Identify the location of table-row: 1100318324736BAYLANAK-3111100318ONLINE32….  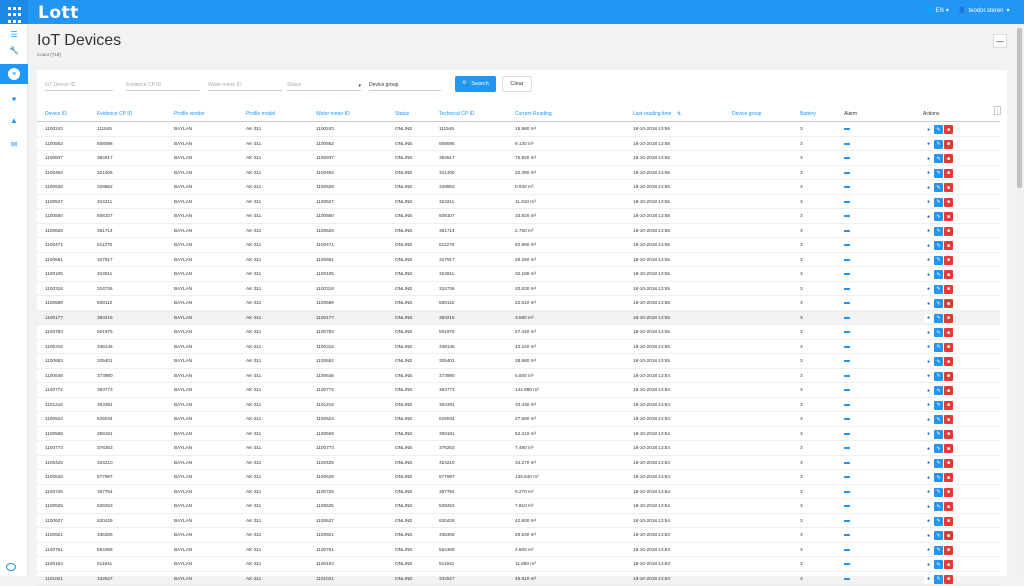
(518, 289).